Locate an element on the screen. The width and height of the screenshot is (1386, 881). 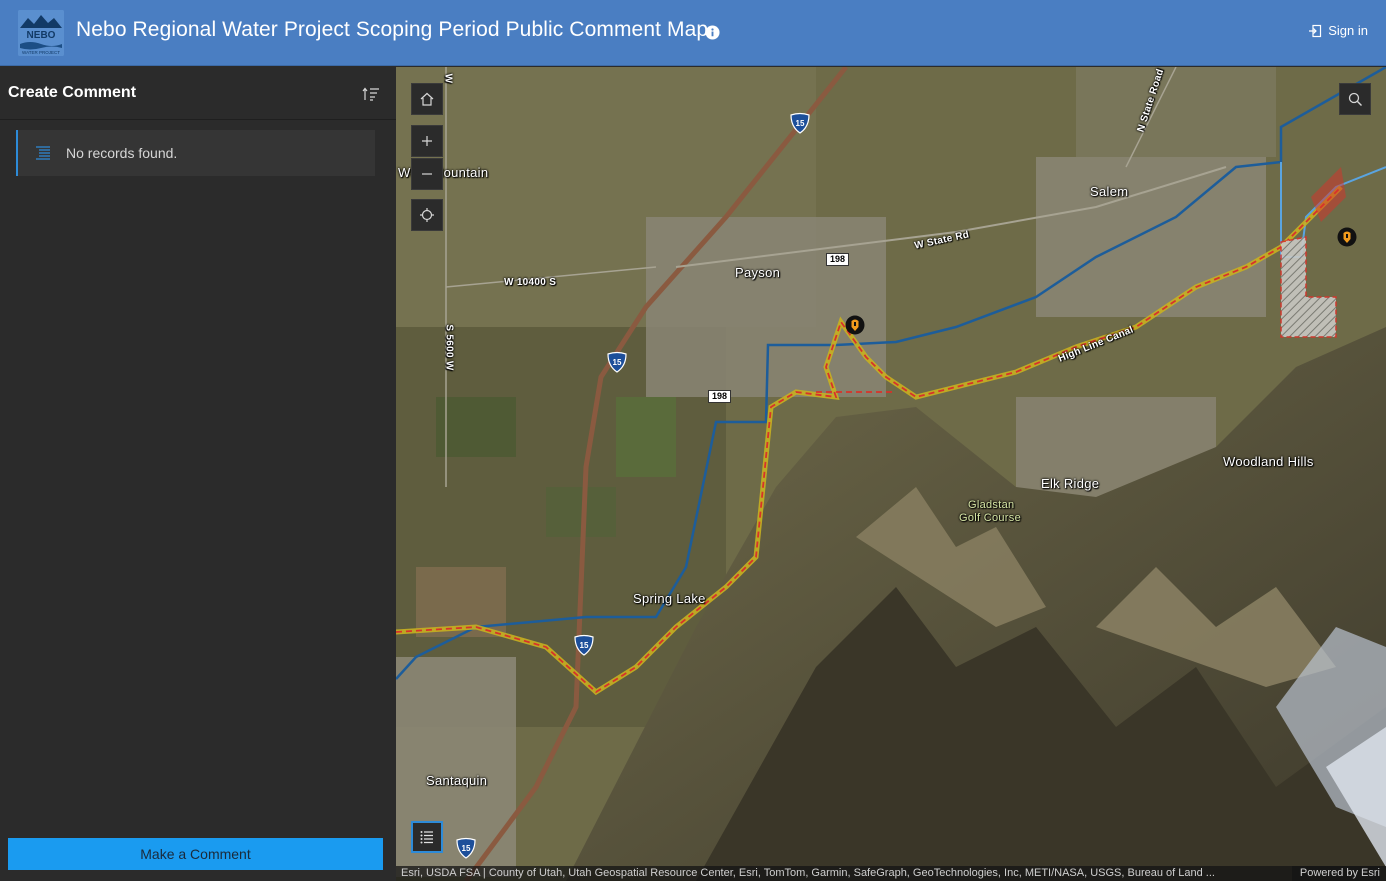
zoom-in-button is located at coordinates (427, 141).